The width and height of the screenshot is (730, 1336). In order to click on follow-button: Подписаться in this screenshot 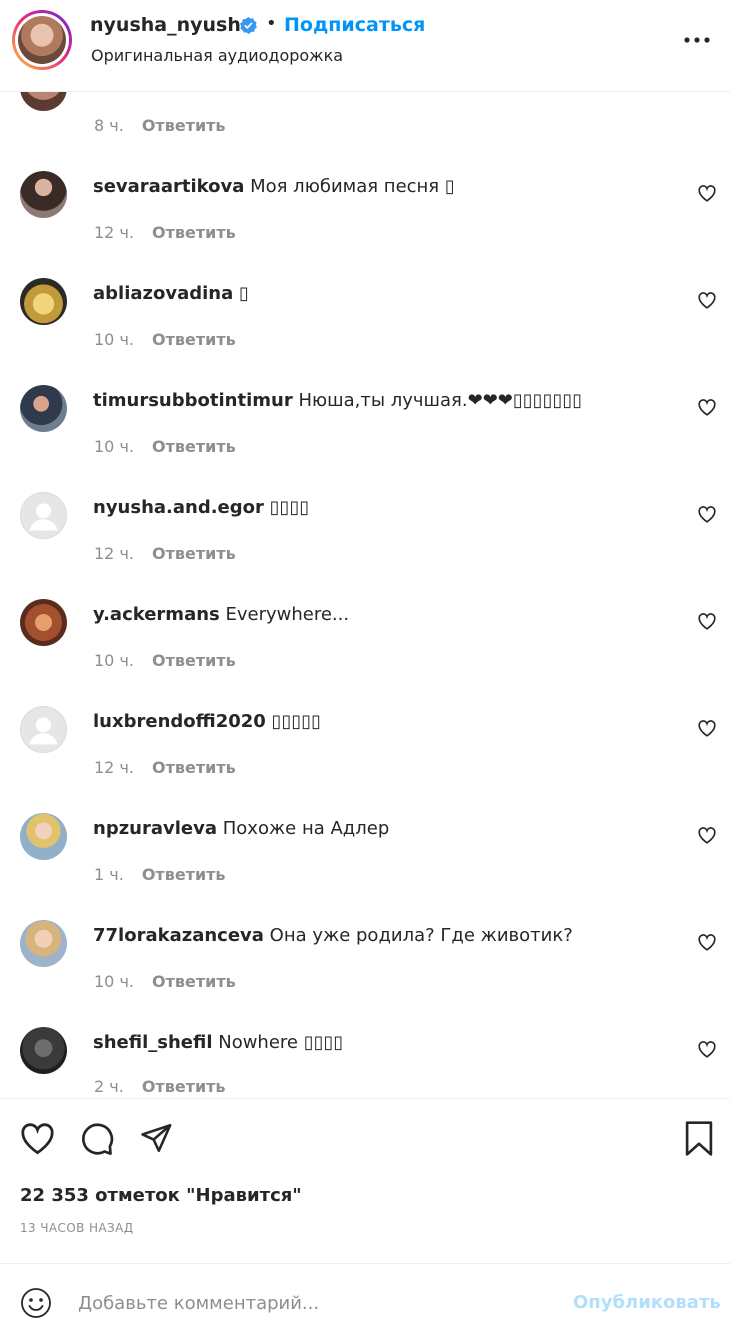, I will do `click(354, 25)`.